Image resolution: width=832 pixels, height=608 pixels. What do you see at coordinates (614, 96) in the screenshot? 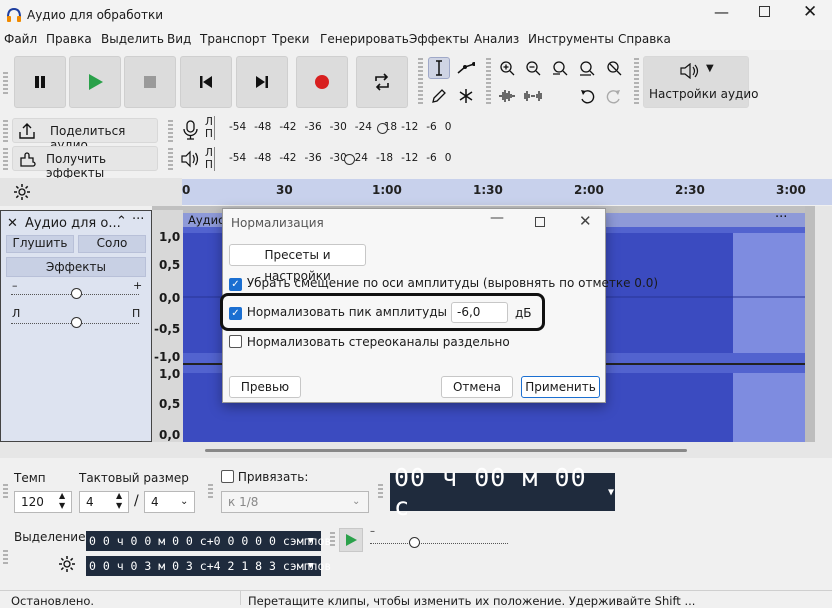
I see `redo-button` at bounding box center [614, 96].